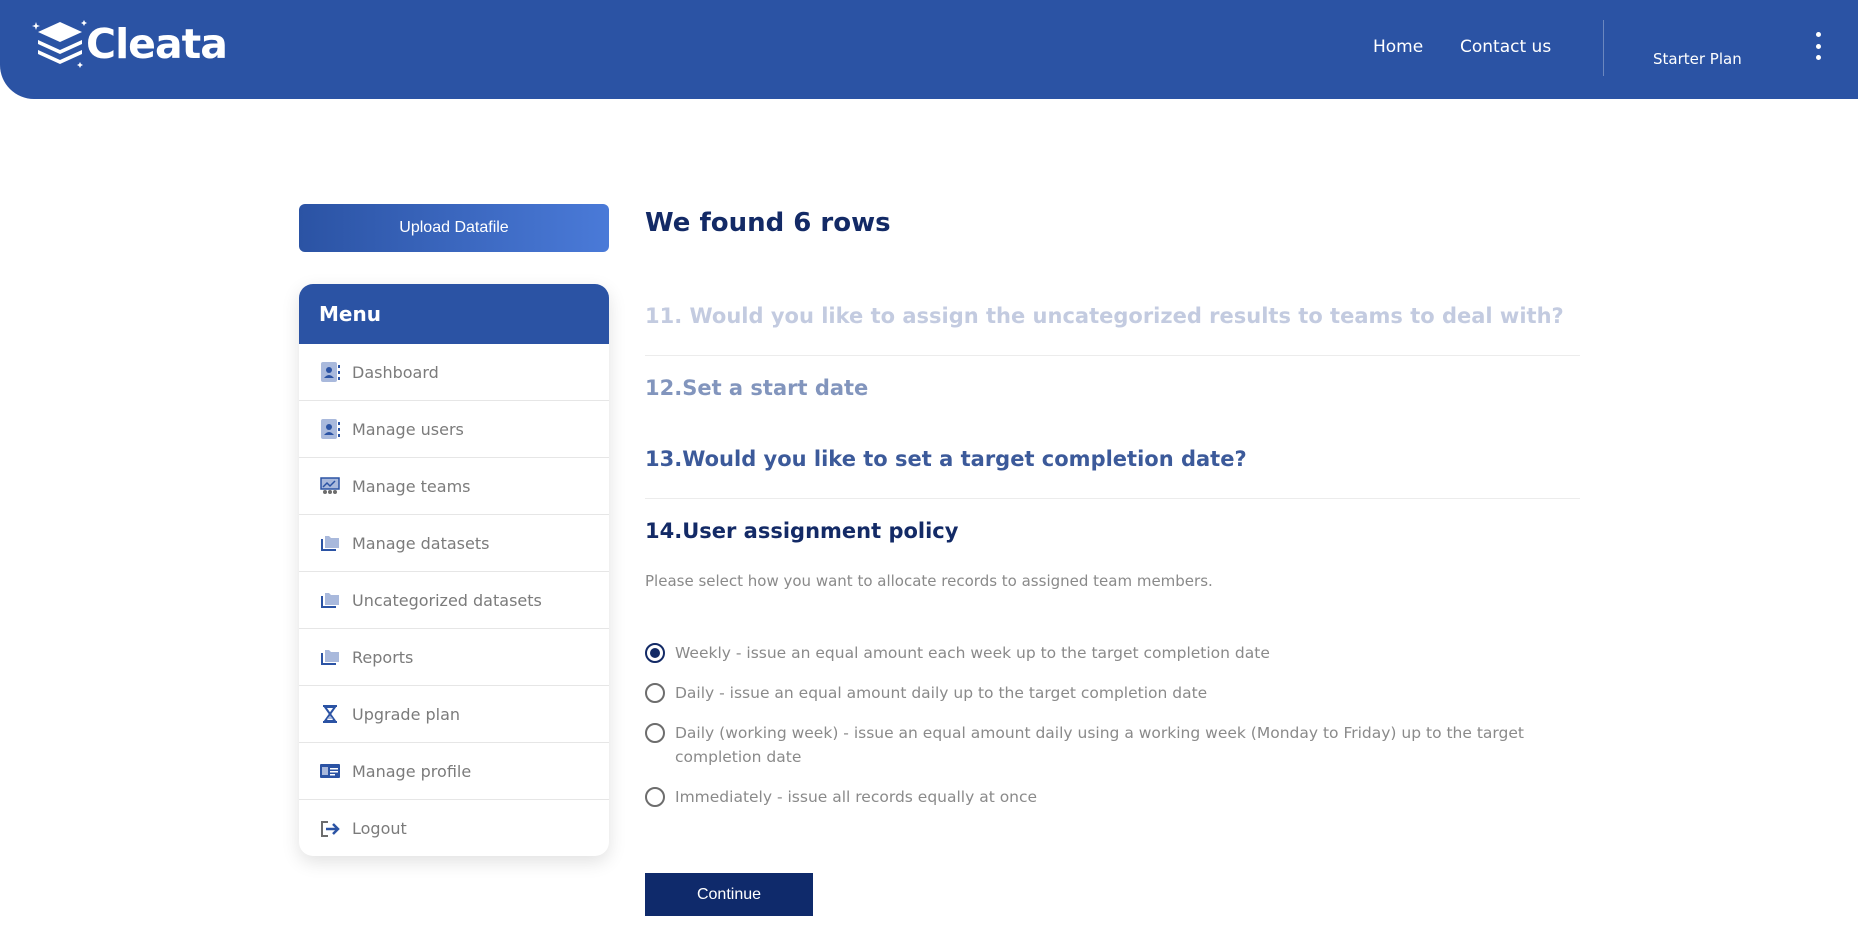 This screenshot has height=934, width=1858. Describe the element at coordinates (330, 771) in the screenshot. I see `id-card-icon` at that location.